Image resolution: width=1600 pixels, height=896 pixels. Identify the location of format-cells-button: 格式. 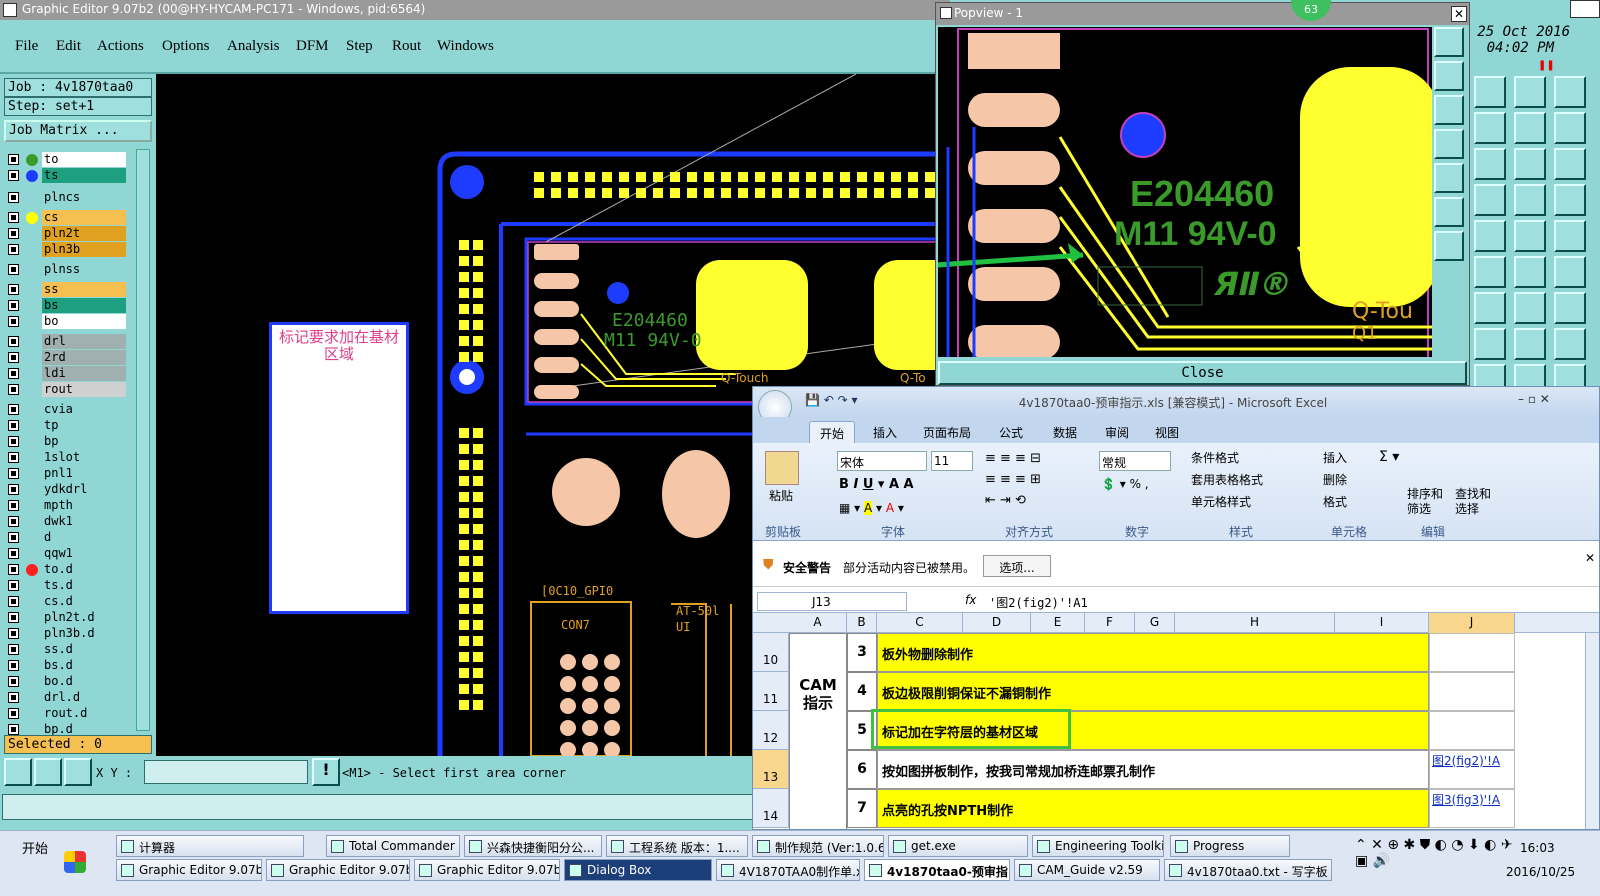
(1335, 501).